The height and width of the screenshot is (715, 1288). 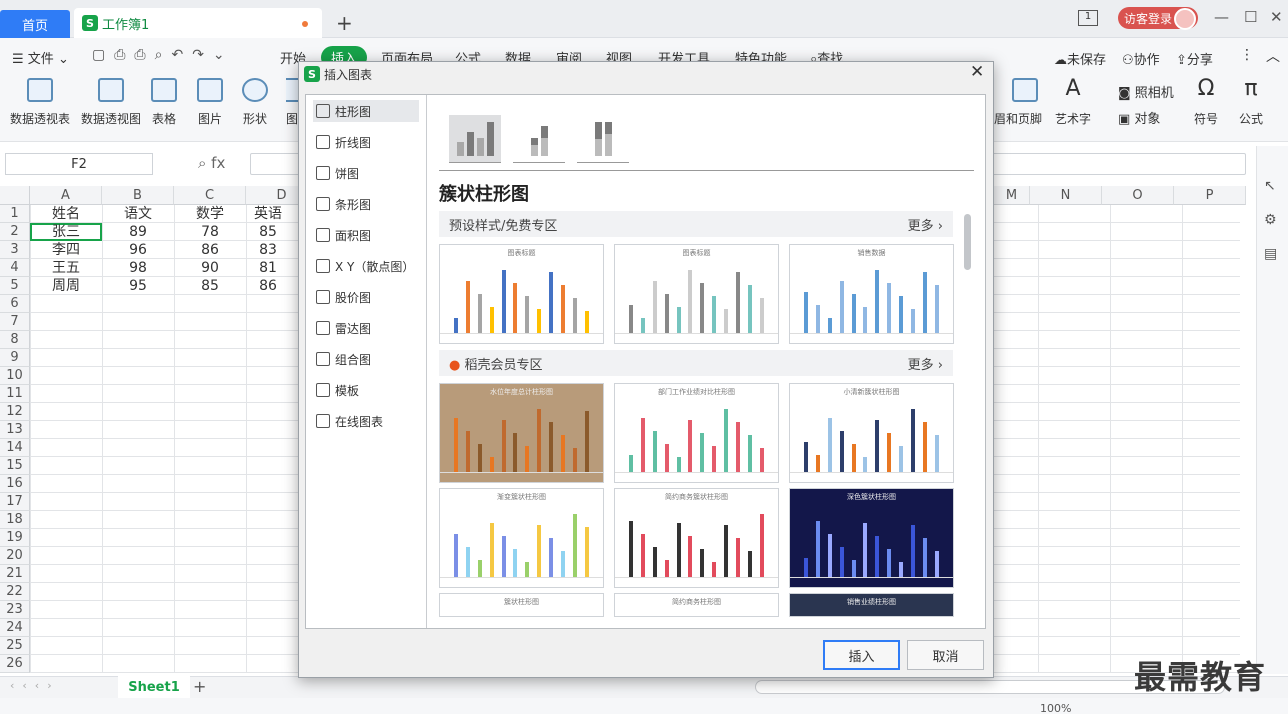 I want to click on free-section-header: 预设样式/免费专区 更多 ›, so click(x=696, y=224).